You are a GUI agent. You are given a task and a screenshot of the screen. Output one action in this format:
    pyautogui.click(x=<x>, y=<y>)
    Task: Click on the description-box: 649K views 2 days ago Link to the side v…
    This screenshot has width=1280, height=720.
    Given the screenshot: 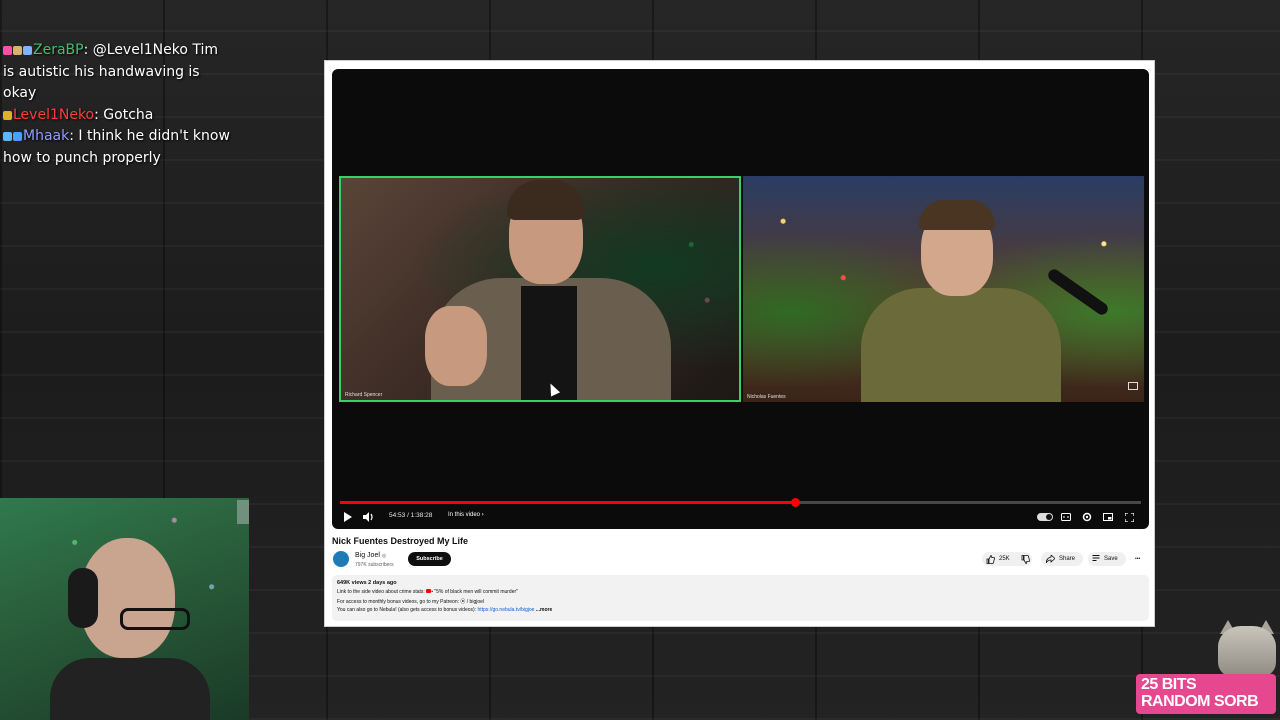 What is the action you would take?
    pyautogui.click(x=740, y=598)
    